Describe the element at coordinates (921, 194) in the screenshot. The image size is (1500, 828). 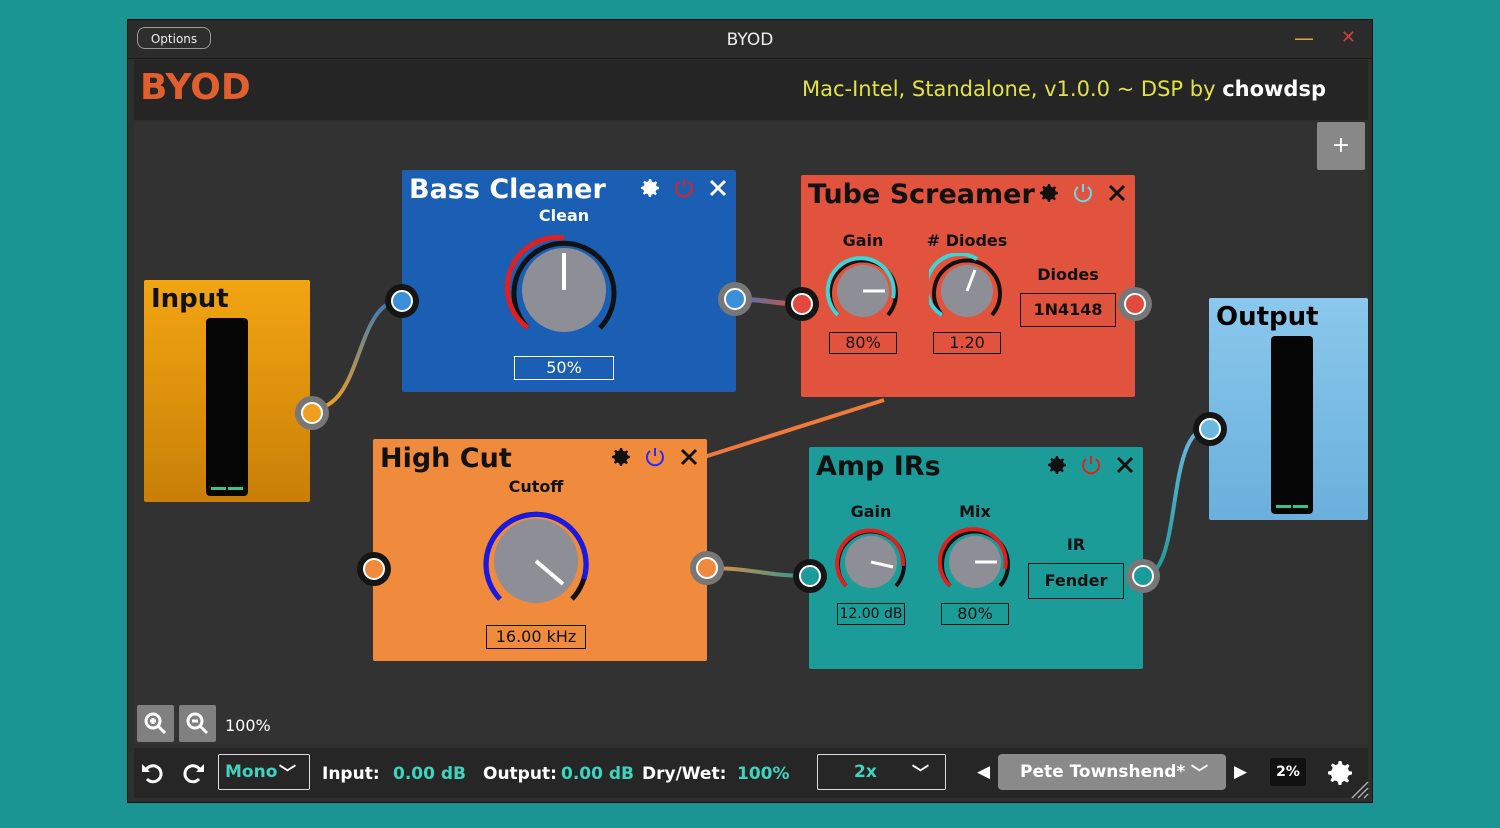
I see `module-title: Tube Screamer` at that location.